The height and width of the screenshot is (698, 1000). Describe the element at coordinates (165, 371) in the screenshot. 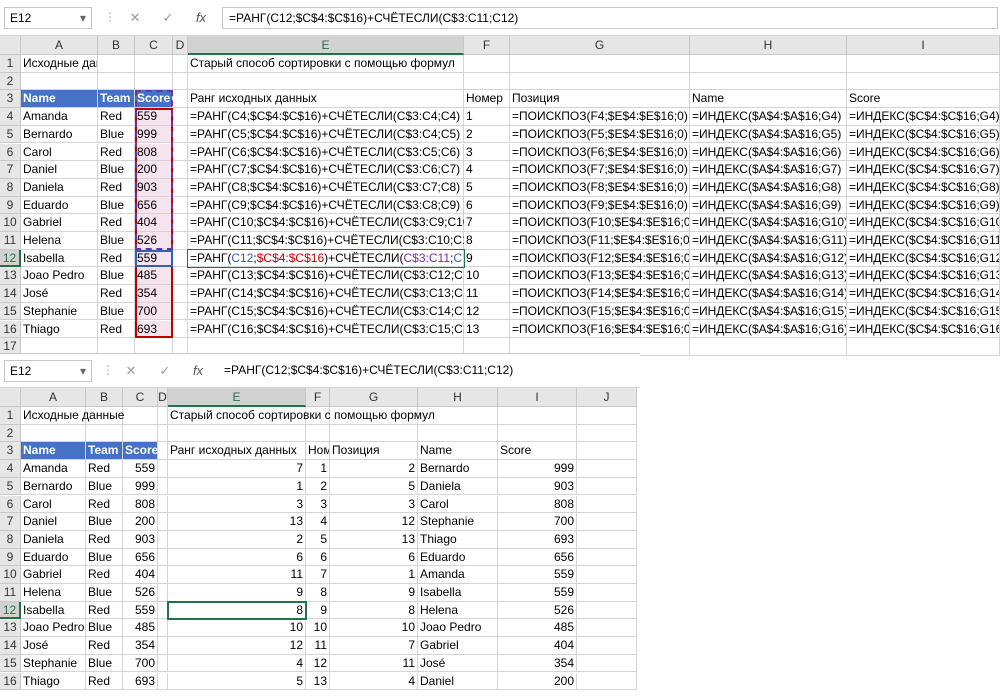

I see `check-icon: ✓` at that location.